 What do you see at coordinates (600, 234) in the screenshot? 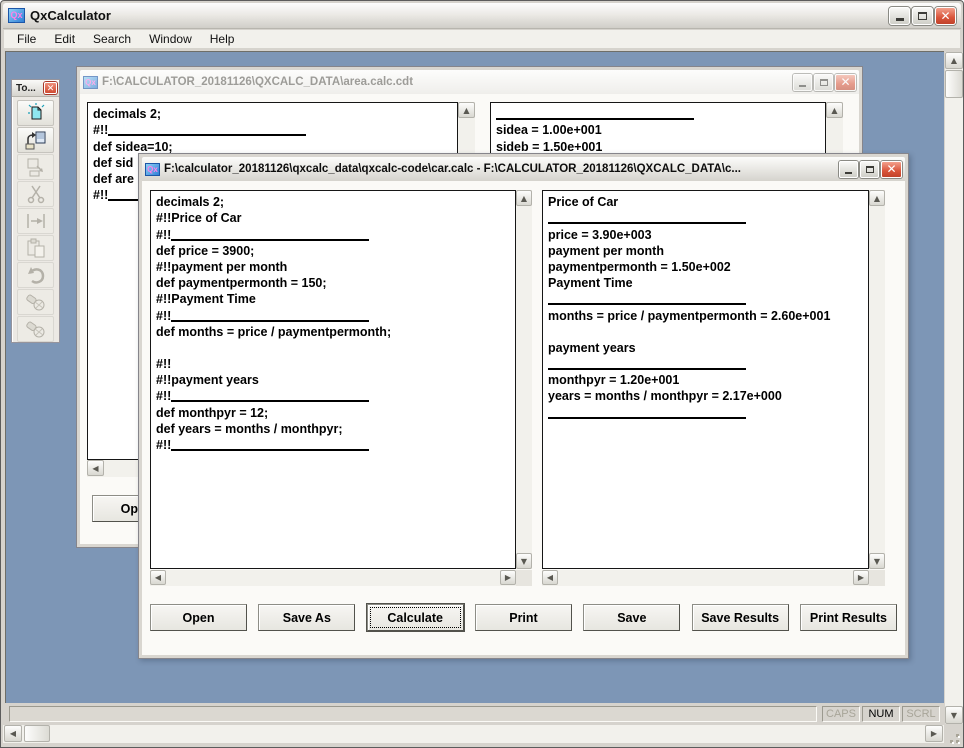
I see `code-line: price = 3.90e+003` at bounding box center [600, 234].